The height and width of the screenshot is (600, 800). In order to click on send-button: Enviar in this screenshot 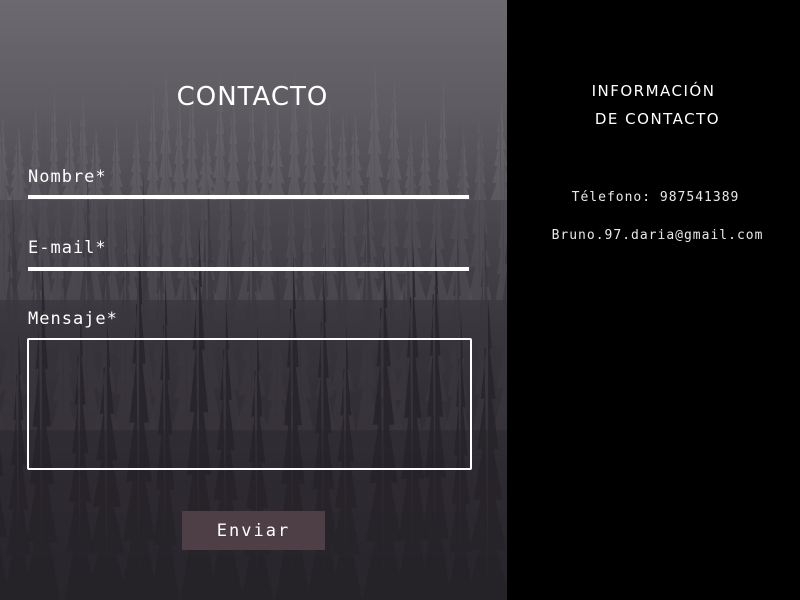, I will do `click(253, 530)`.